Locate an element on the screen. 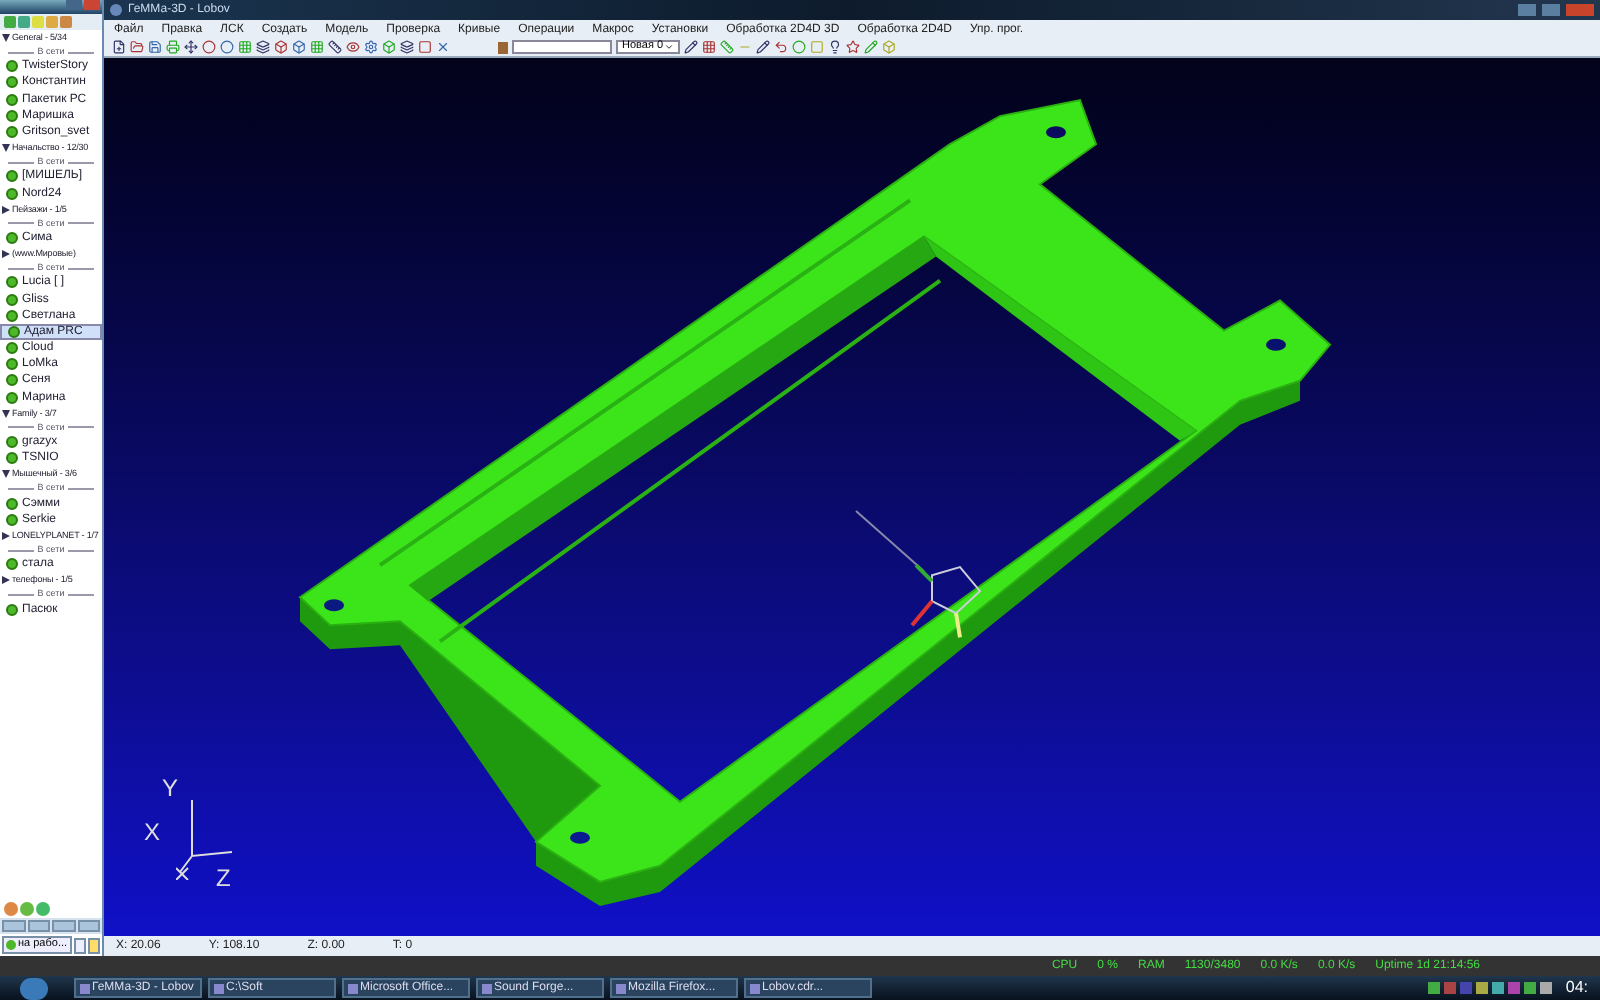 The width and height of the screenshot is (1600, 1000). clock: 04: is located at coordinates (1576, 988).